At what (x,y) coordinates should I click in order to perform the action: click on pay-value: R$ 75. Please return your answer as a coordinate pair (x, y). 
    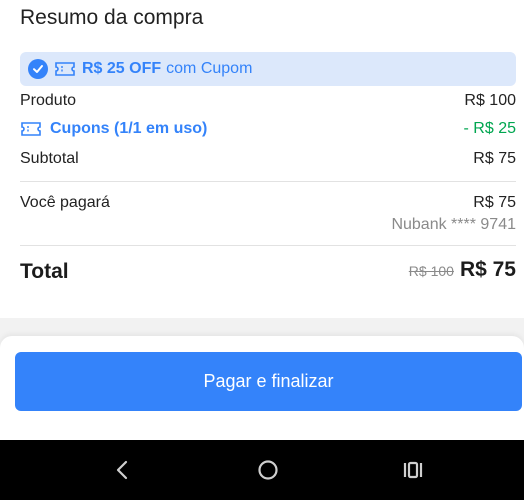
    Looking at the image, I should click on (494, 202).